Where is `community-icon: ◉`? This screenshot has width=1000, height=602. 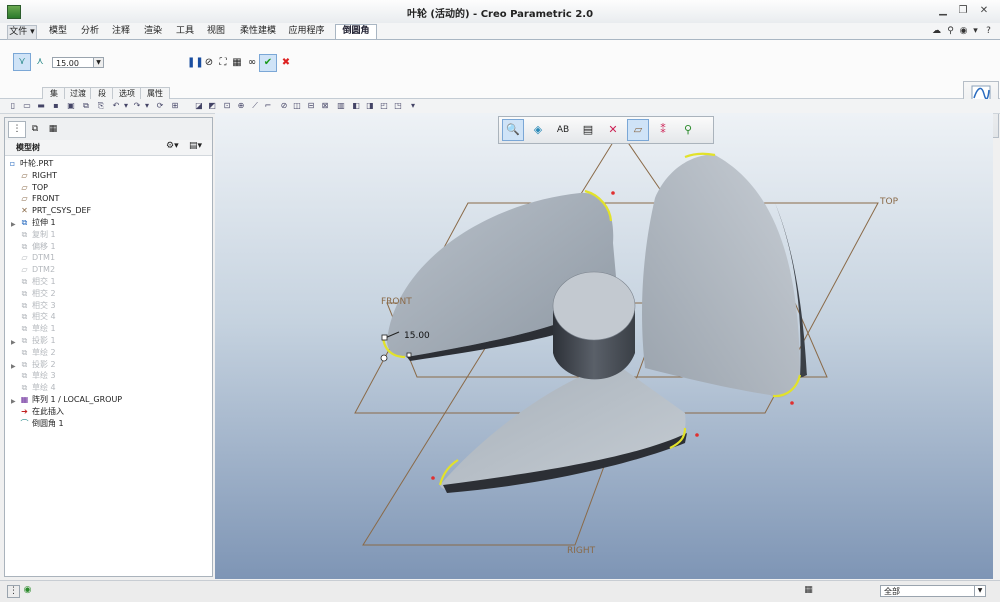 community-icon: ◉ is located at coordinates (963, 31).